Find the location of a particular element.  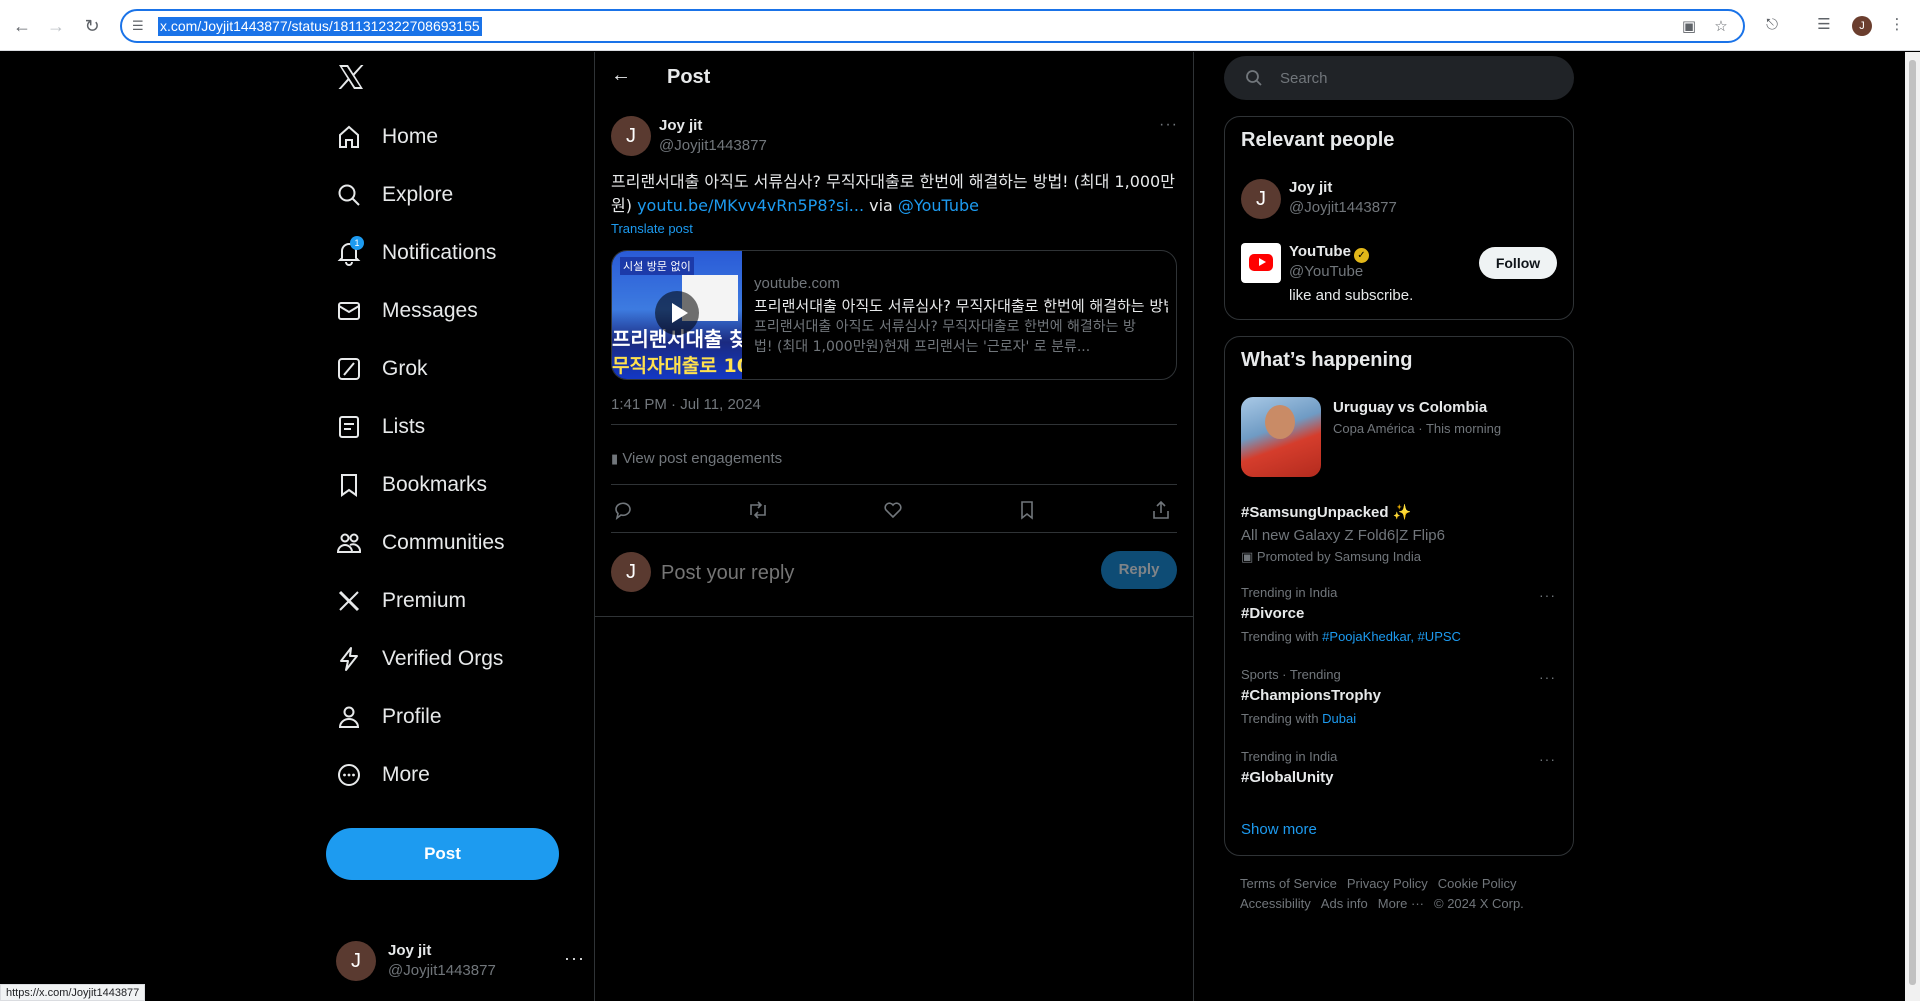

play-icon is located at coordinates (677, 313).